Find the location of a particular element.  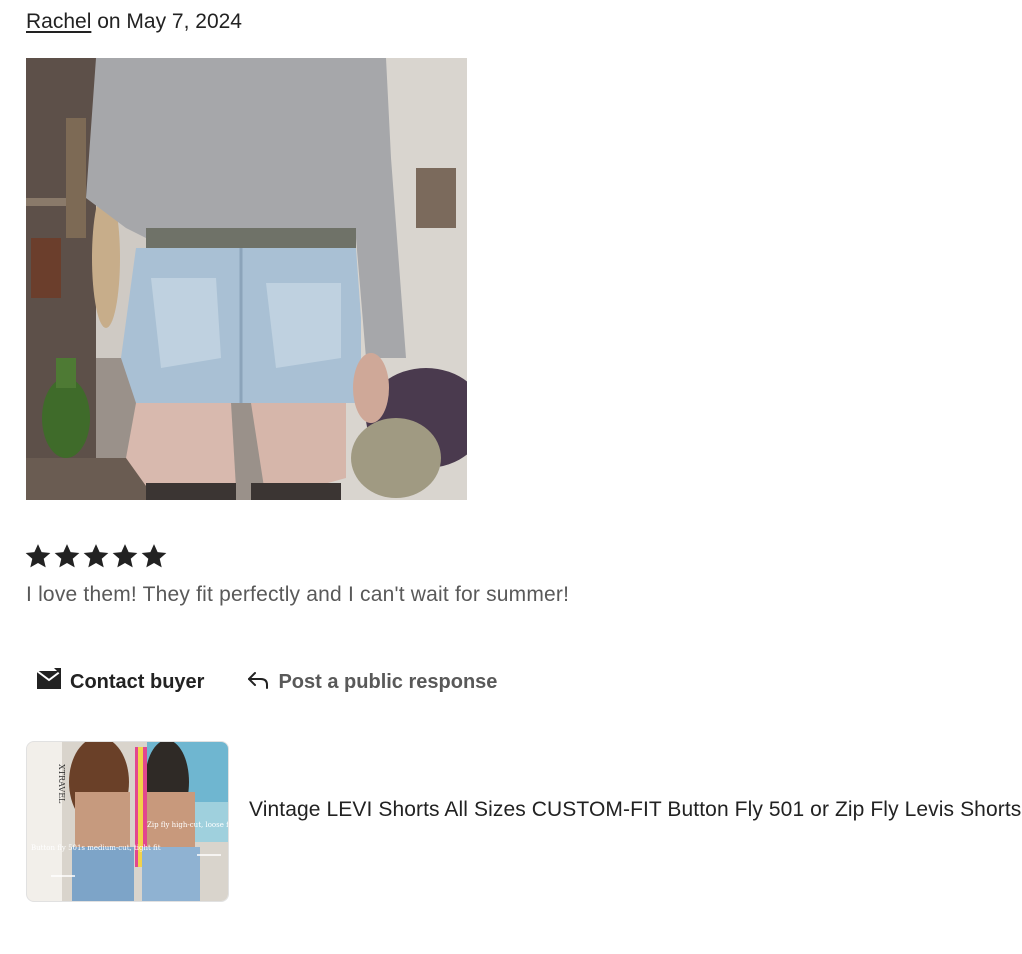

post-public-response-button: Post a public response is located at coordinates (371, 682).